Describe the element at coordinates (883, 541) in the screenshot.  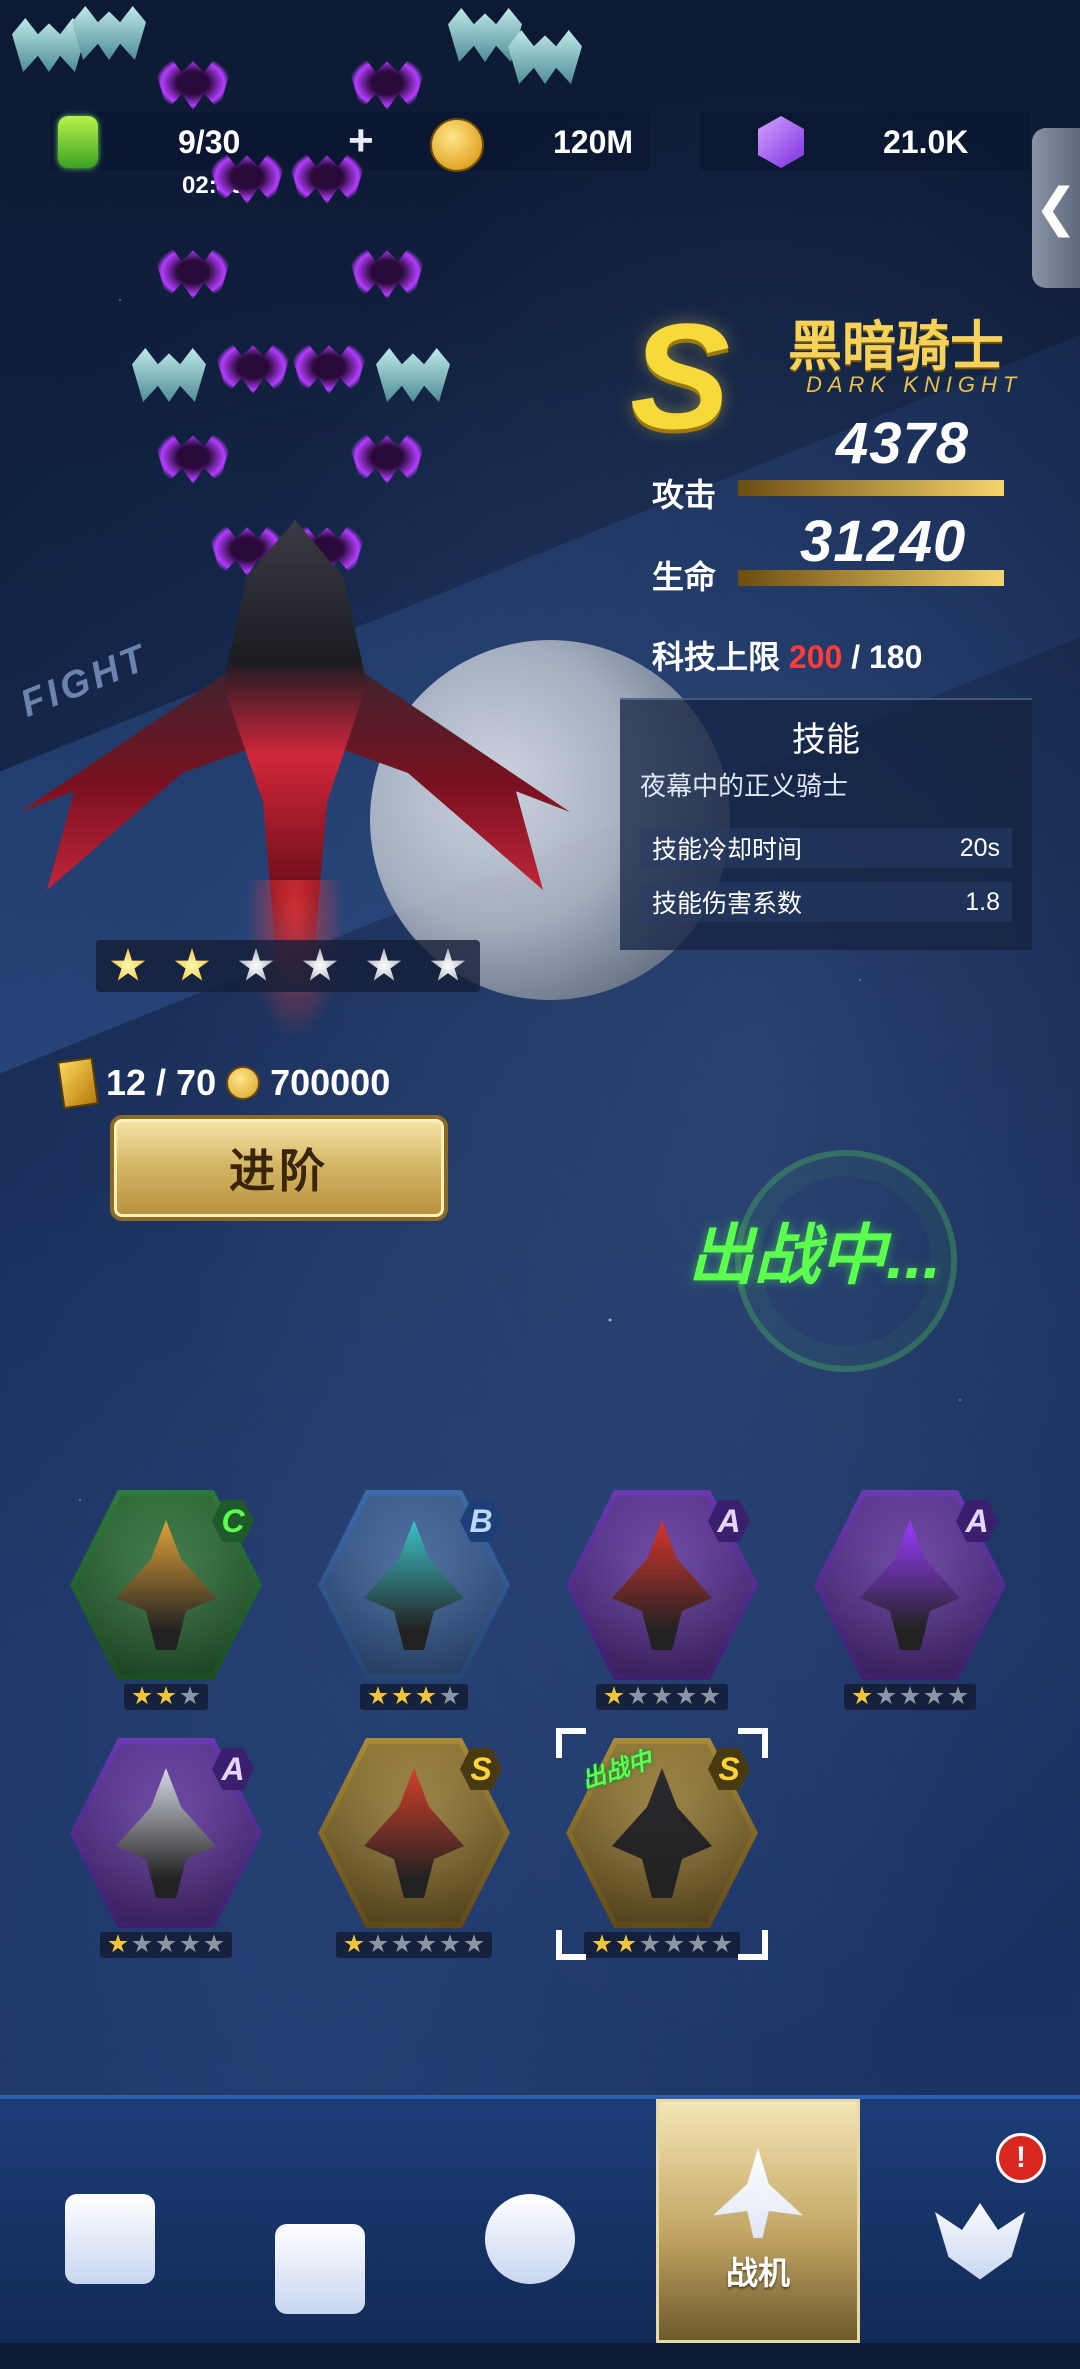
I see `hp-value: 31240` at that location.